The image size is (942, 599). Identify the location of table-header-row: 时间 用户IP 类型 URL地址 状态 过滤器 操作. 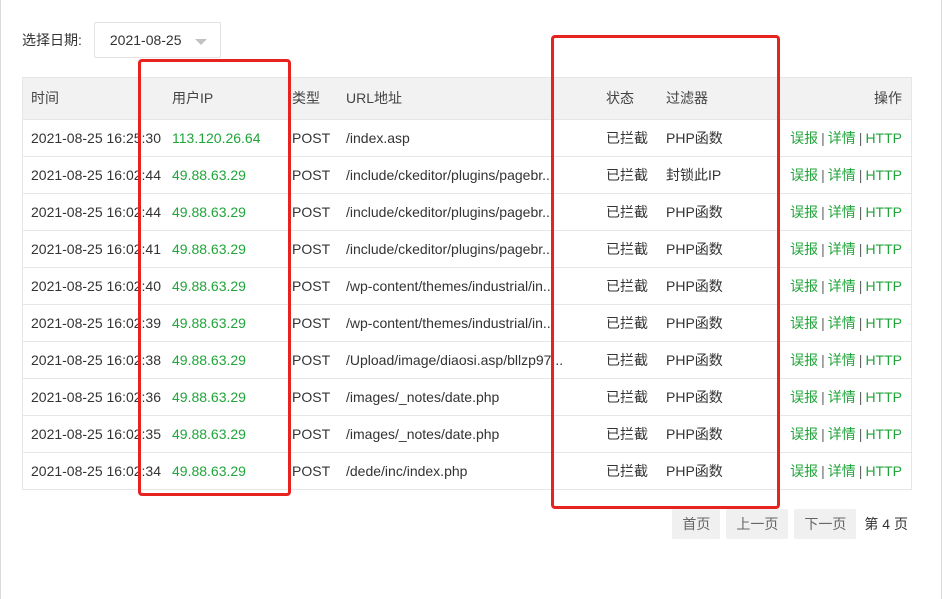
(467, 98).